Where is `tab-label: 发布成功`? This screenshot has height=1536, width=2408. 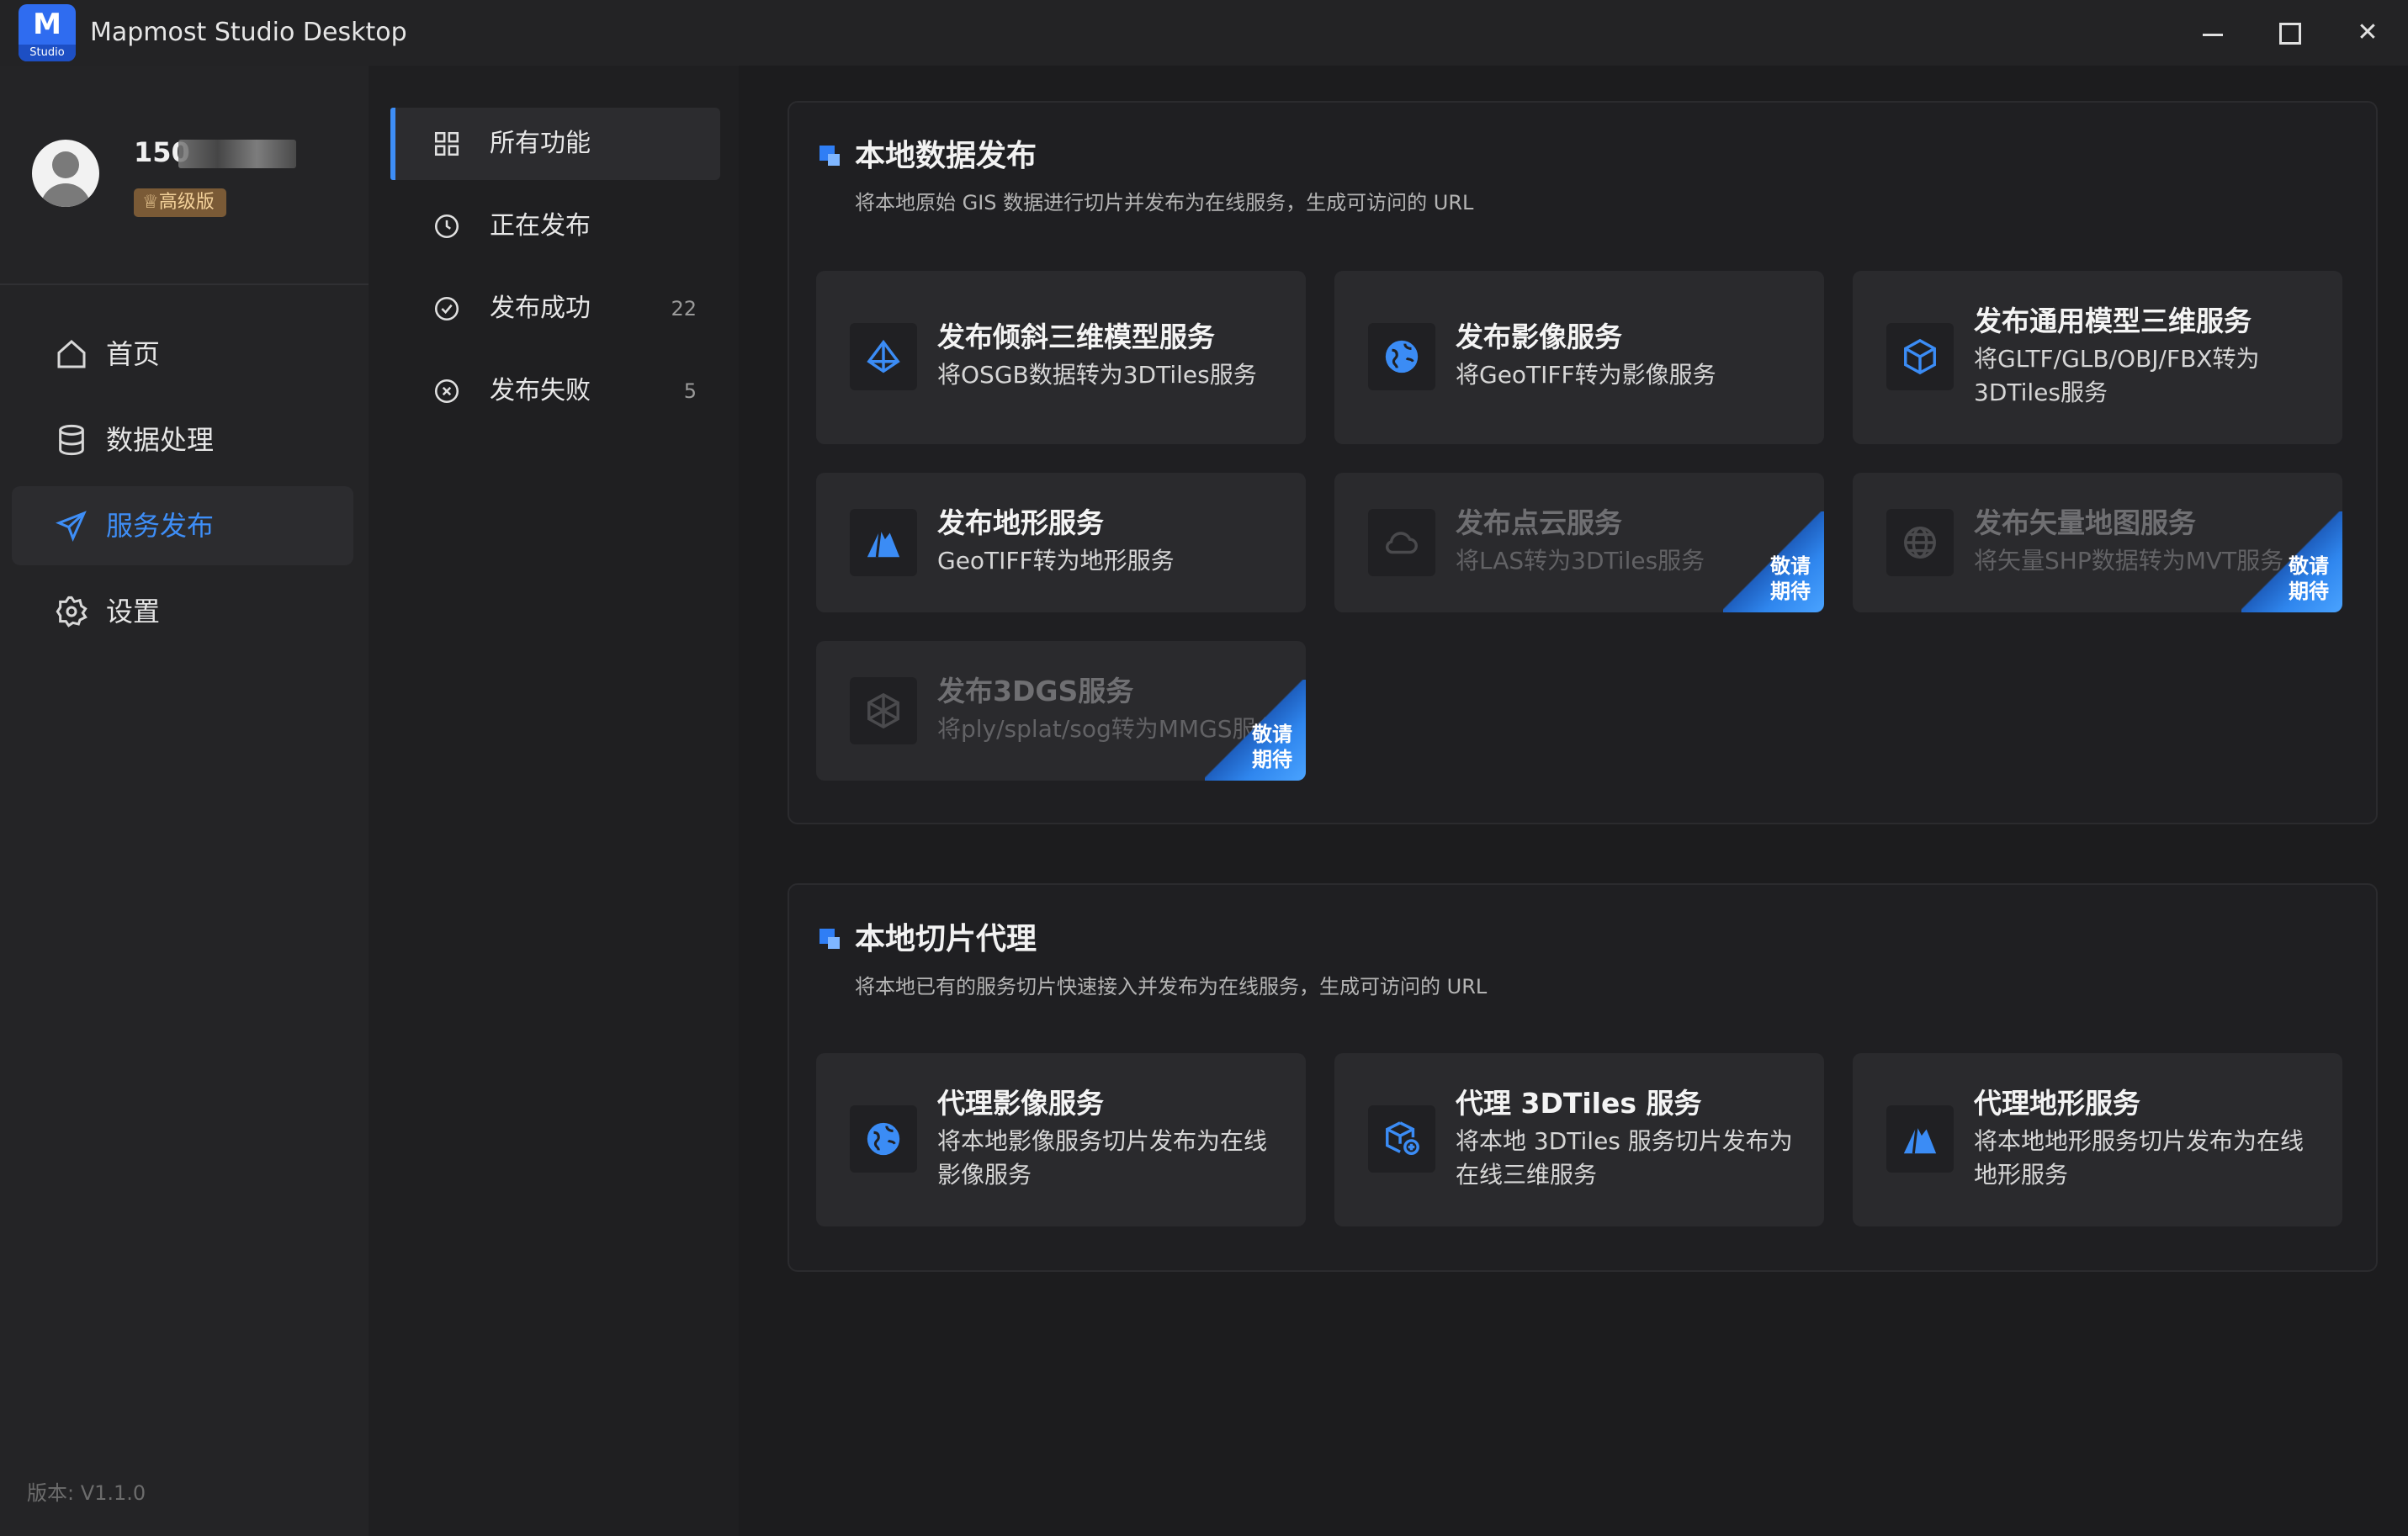 tab-label: 发布成功 is located at coordinates (540, 308).